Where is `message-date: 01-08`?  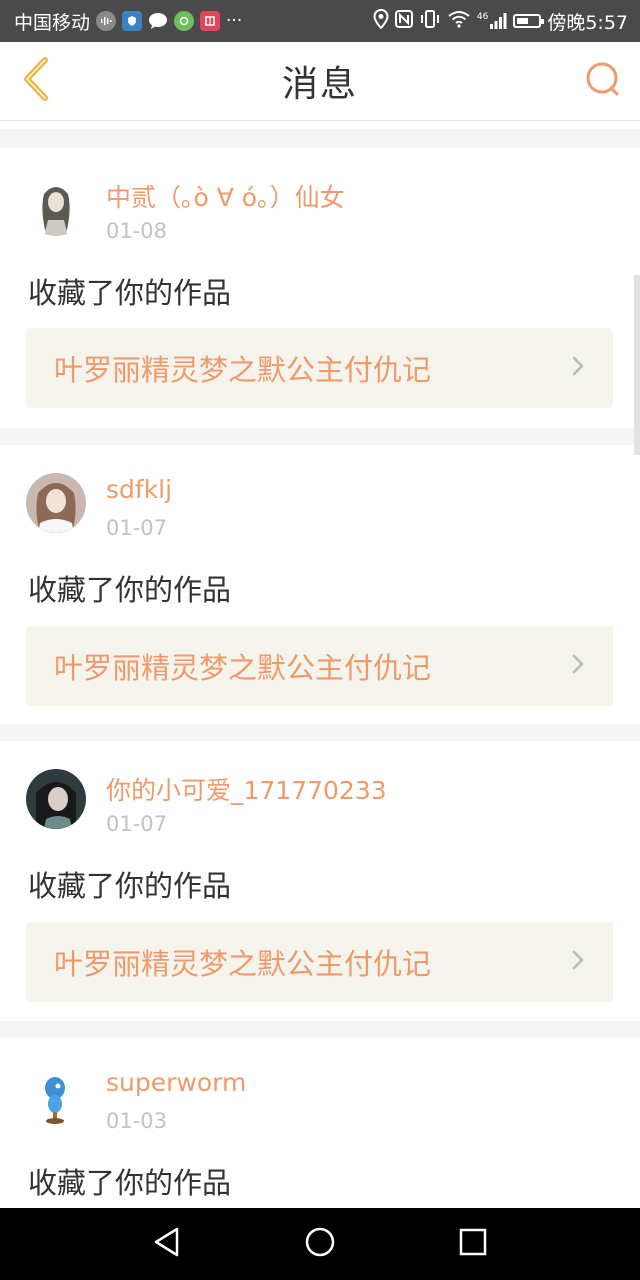 message-date: 01-08 is located at coordinates (137, 231).